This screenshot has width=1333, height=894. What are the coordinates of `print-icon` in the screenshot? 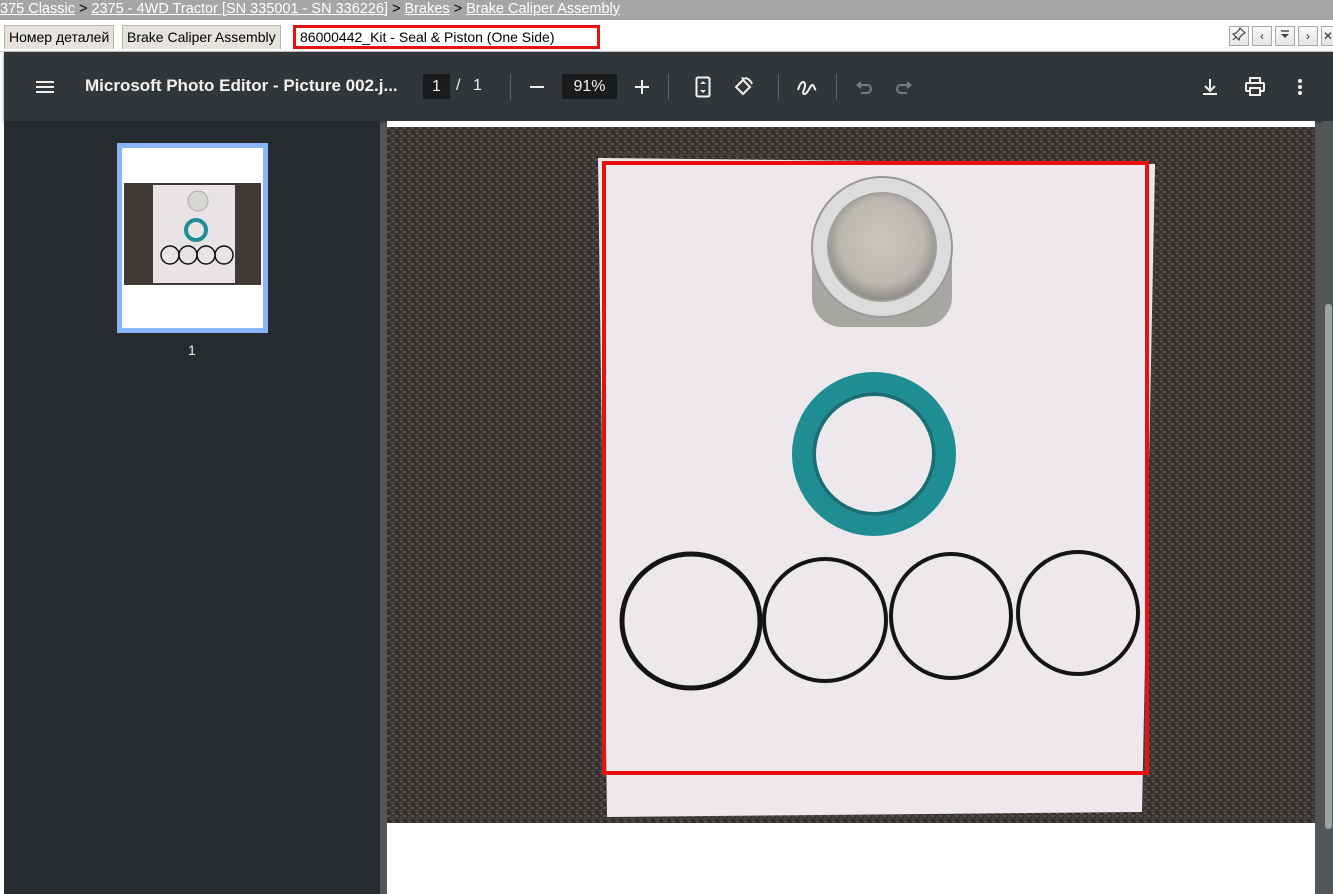 It's located at (1255, 87).